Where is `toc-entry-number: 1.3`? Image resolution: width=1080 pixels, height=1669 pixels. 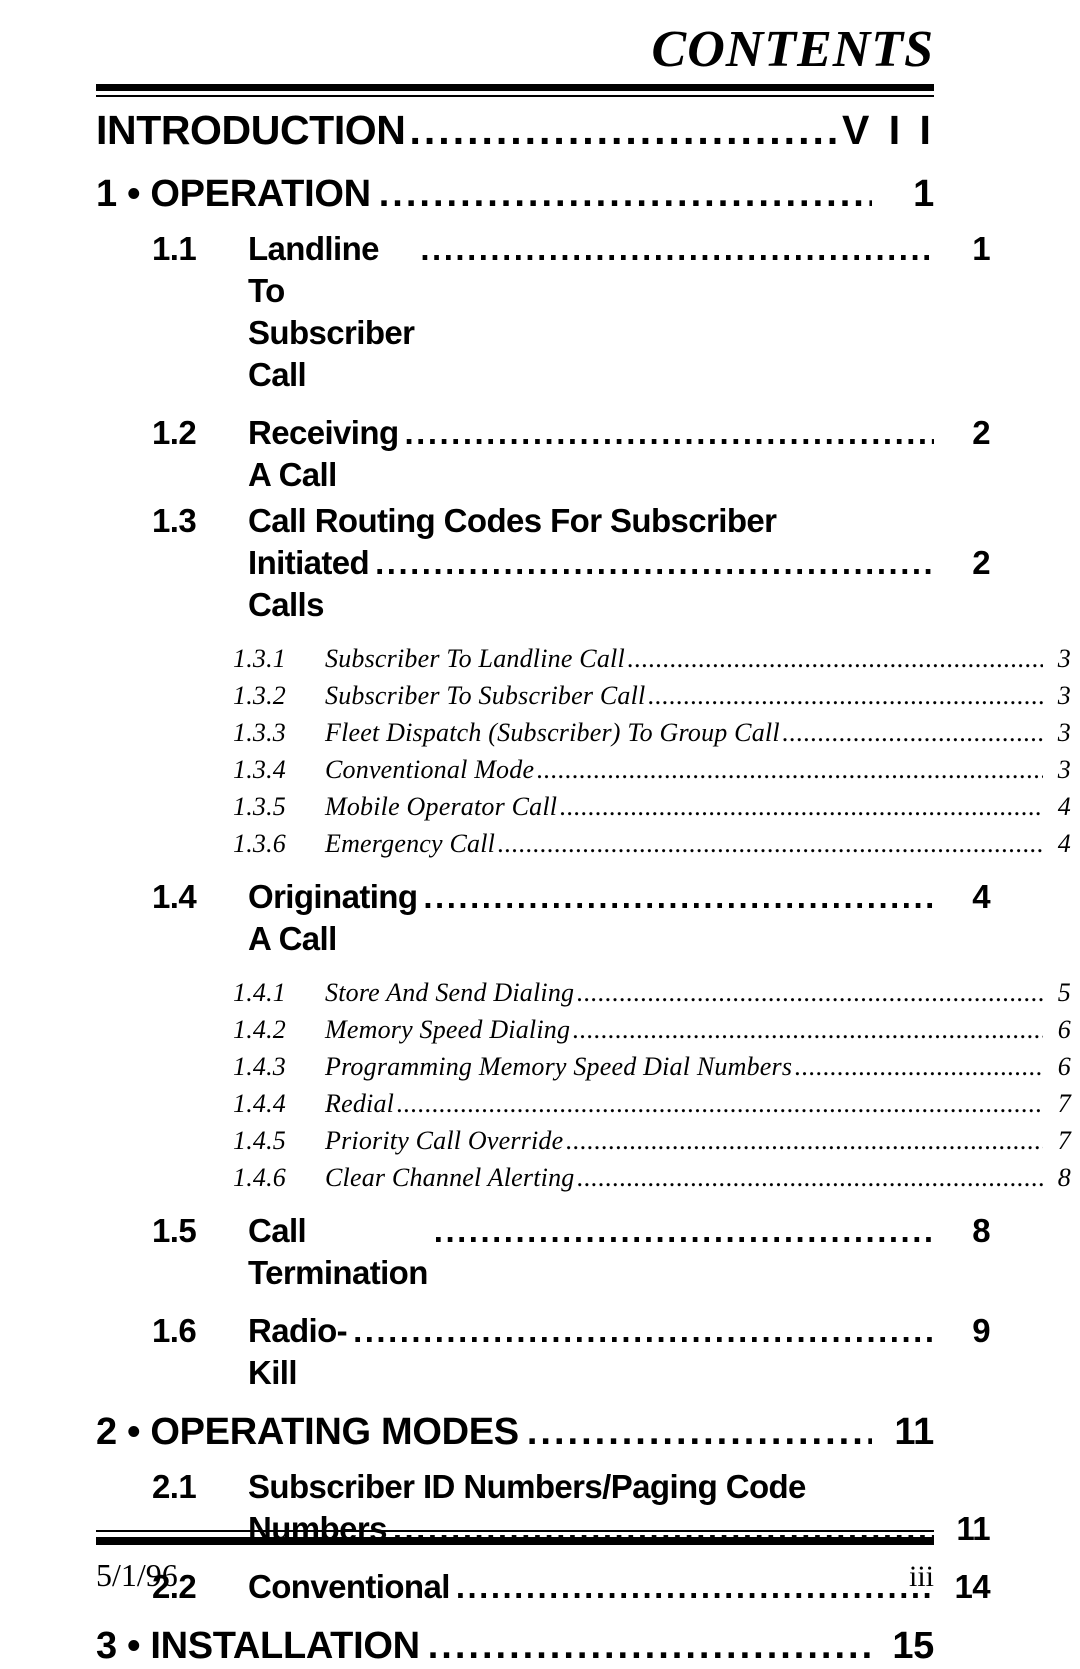
toc-entry-number: 1.3 is located at coordinates (174, 520).